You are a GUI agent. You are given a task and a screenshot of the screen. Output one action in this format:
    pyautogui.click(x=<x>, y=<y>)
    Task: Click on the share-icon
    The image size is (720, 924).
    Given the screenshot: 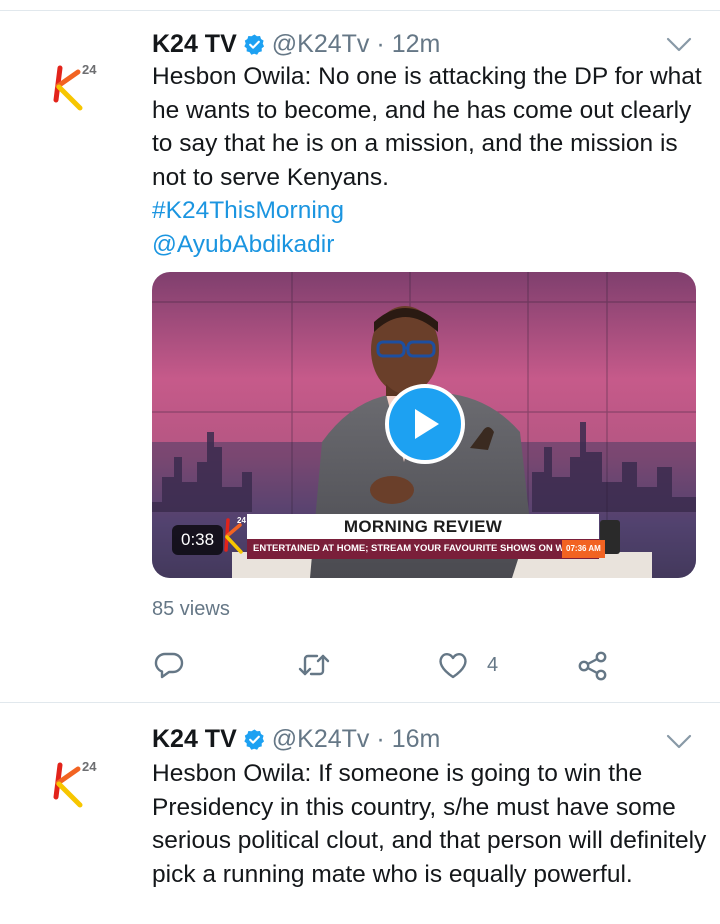 What is the action you would take?
    pyautogui.click(x=592, y=666)
    